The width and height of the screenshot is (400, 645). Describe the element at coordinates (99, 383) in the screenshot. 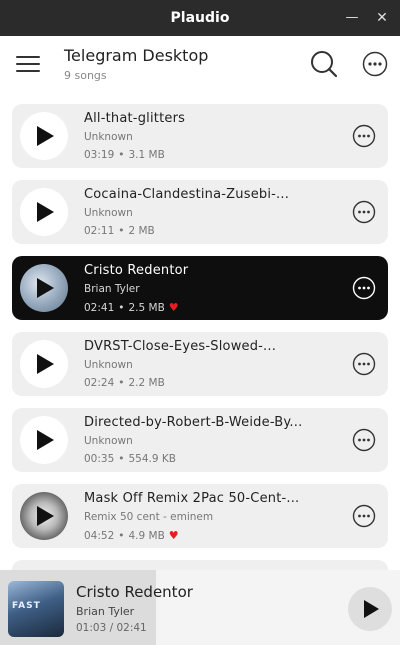

I see `song-duration: 02:24` at that location.